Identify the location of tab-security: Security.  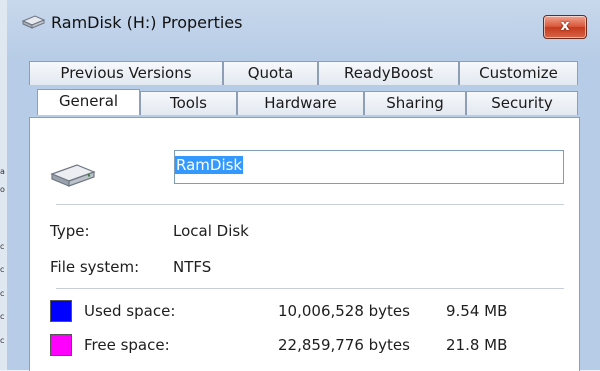
(522, 103).